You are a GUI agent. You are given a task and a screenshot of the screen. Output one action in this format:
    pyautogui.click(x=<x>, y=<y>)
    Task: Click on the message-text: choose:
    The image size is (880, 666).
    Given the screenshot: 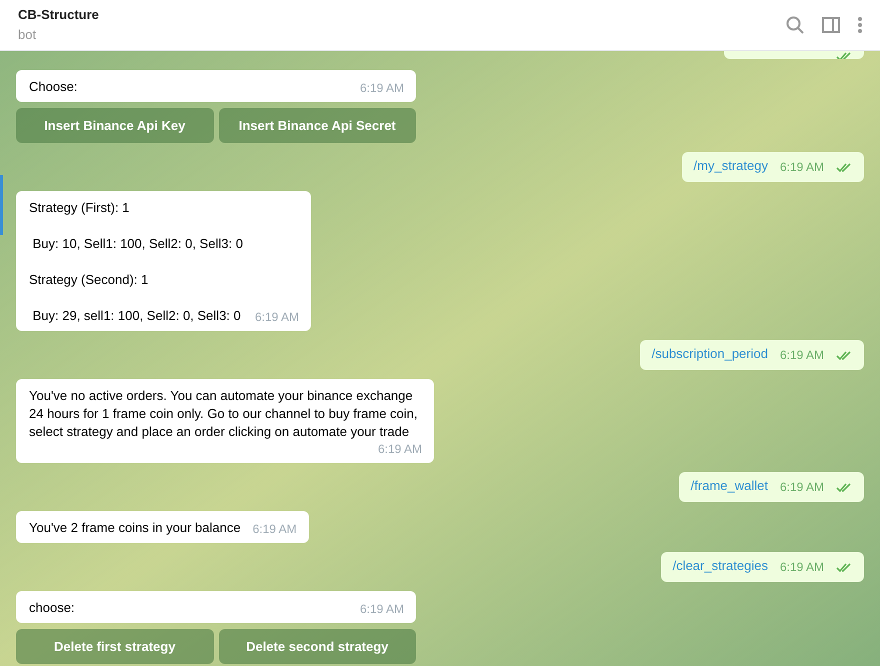 What is the action you would take?
    pyautogui.click(x=52, y=608)
    